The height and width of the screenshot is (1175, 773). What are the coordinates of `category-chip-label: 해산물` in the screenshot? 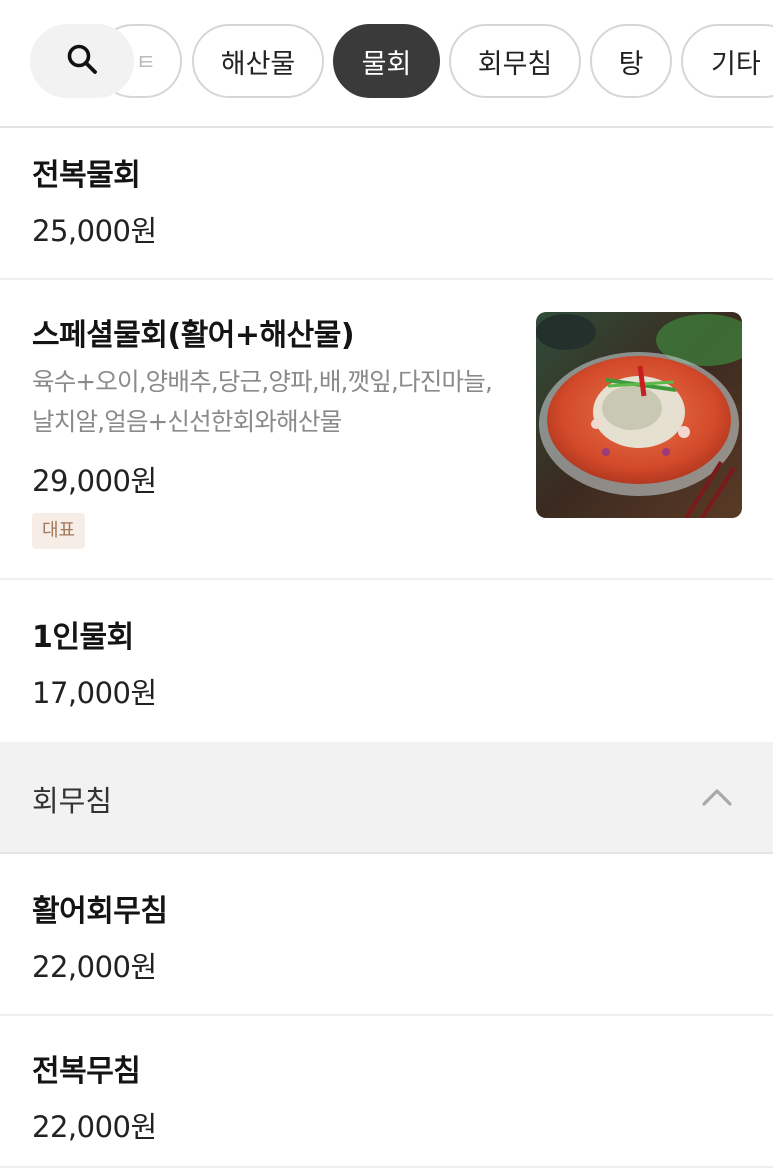 It's located at (258, 64).